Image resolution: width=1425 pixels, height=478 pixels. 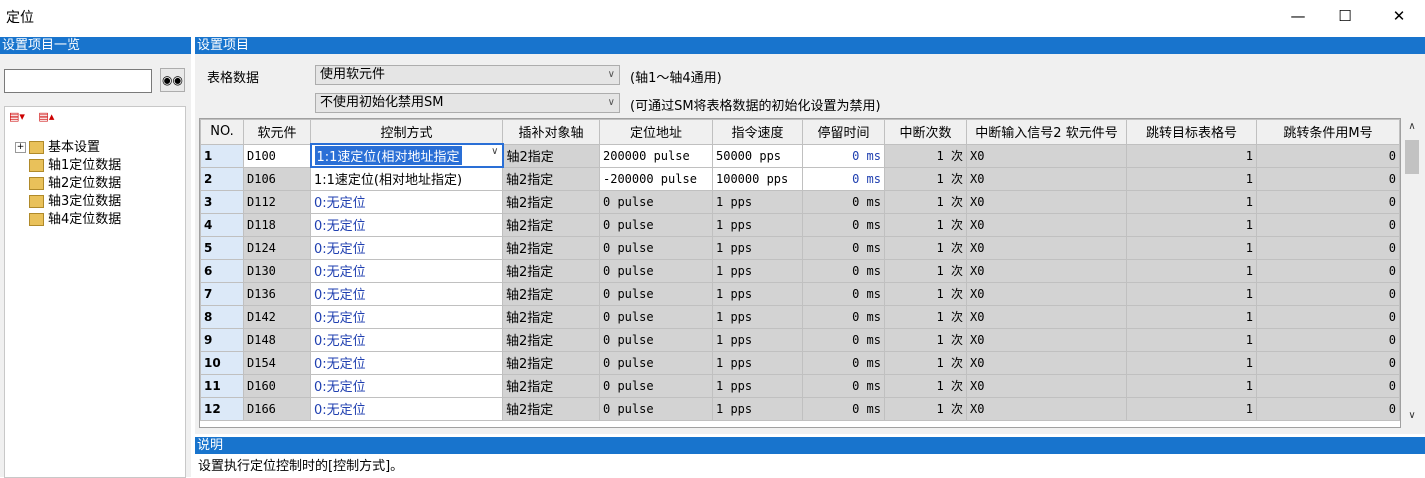 I want to click on cell-device: D154, so click(x=277, y=362).